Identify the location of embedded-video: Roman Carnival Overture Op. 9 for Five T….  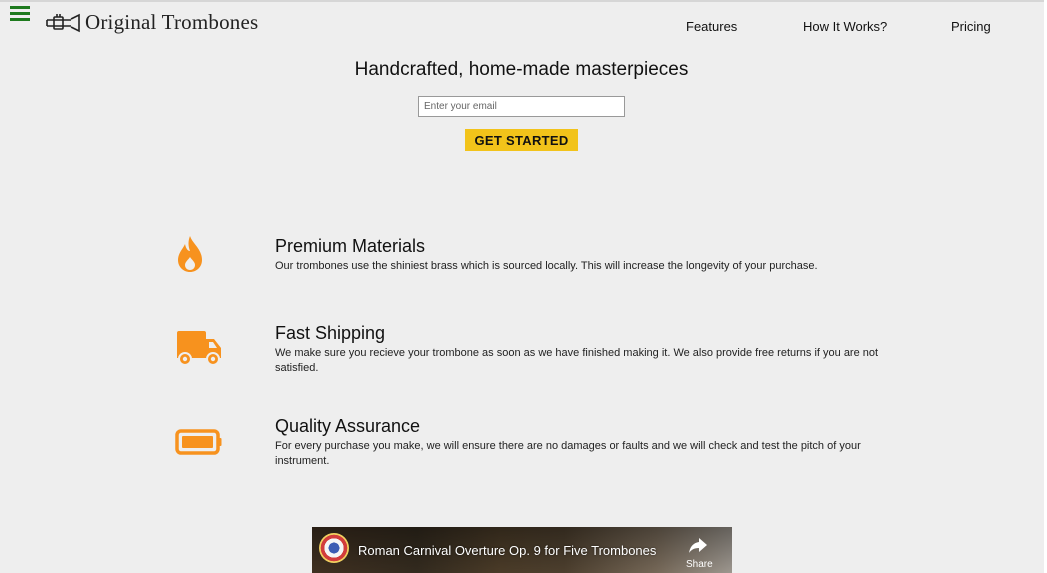
(522, 550).